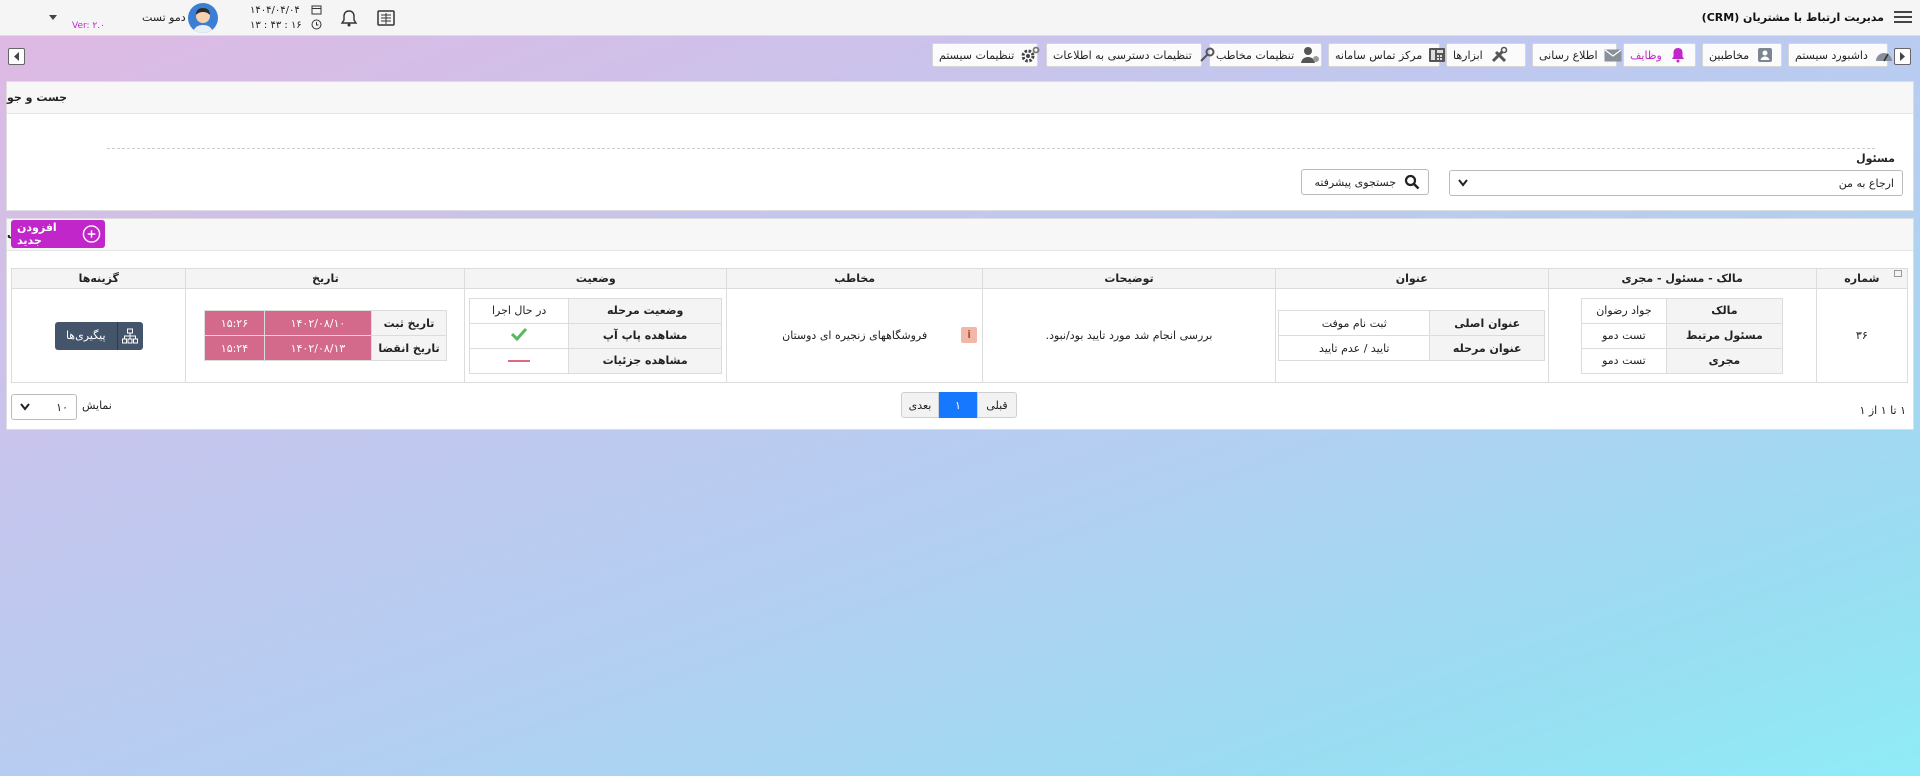  I want to click on nav-label: ابزارها, so click(1468, 55).